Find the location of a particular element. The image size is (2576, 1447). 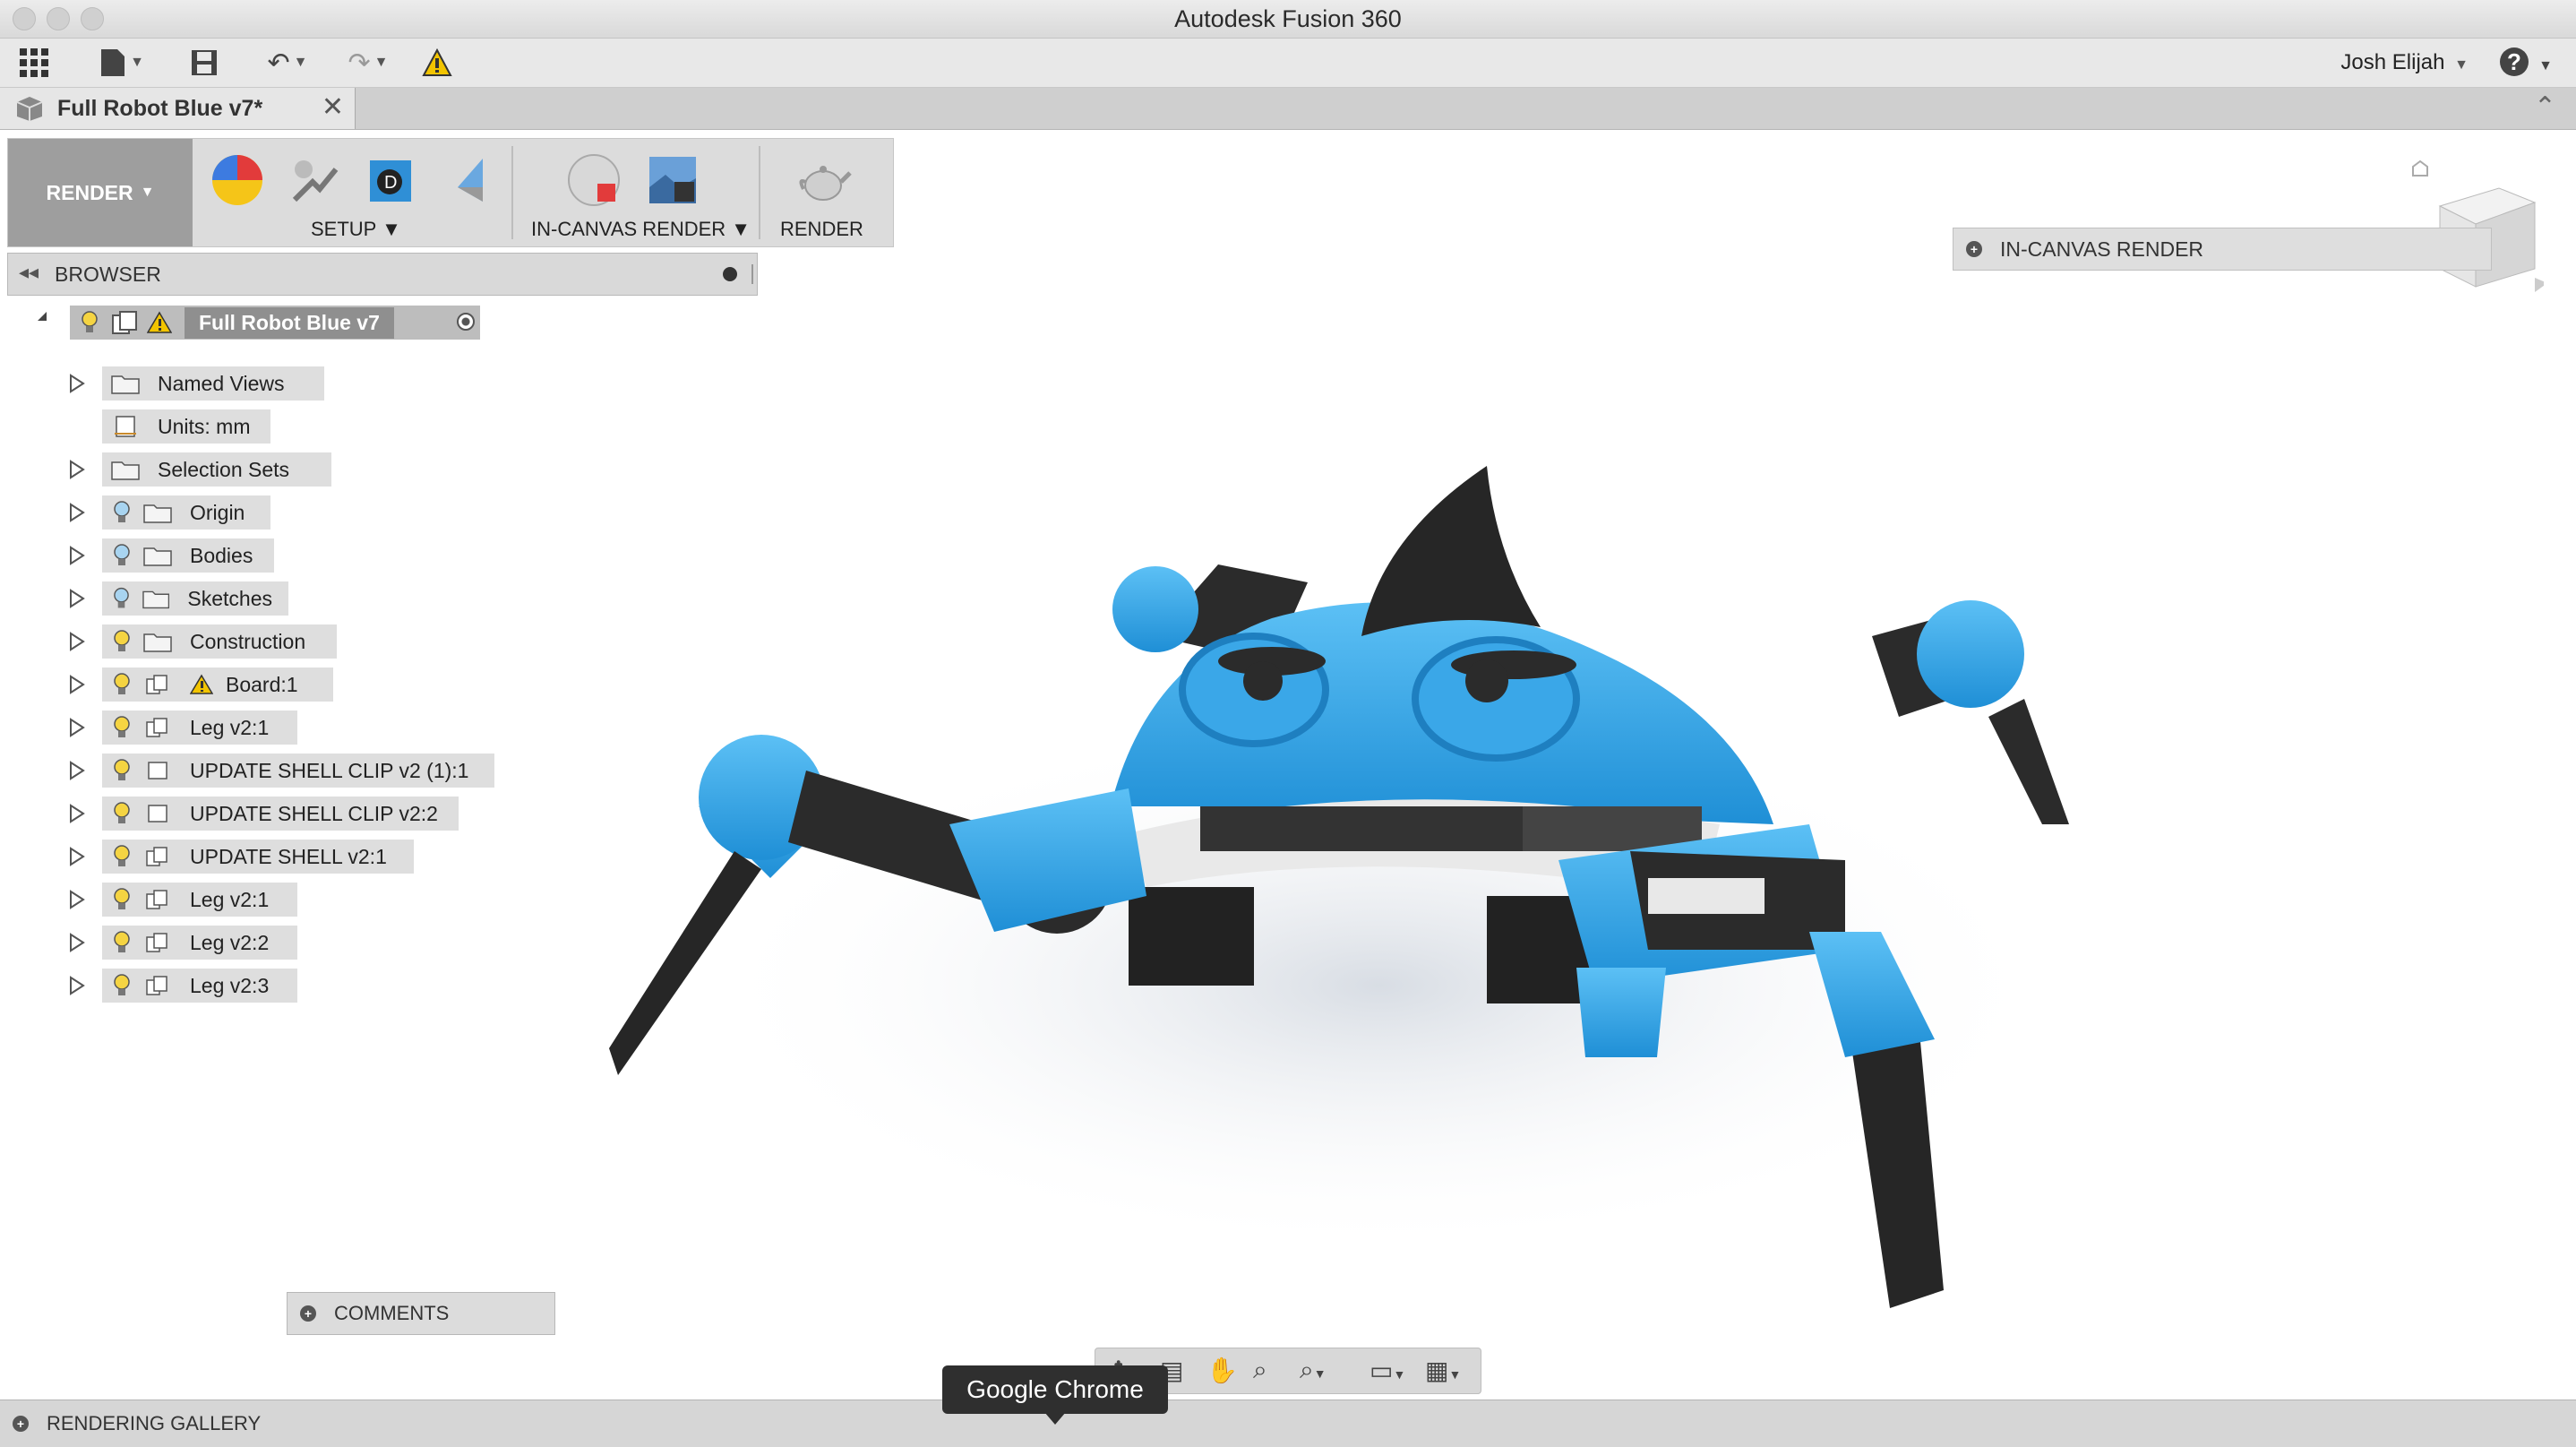

workspace-switcher: RENDER ▼ is located at coordinates (100, 192).